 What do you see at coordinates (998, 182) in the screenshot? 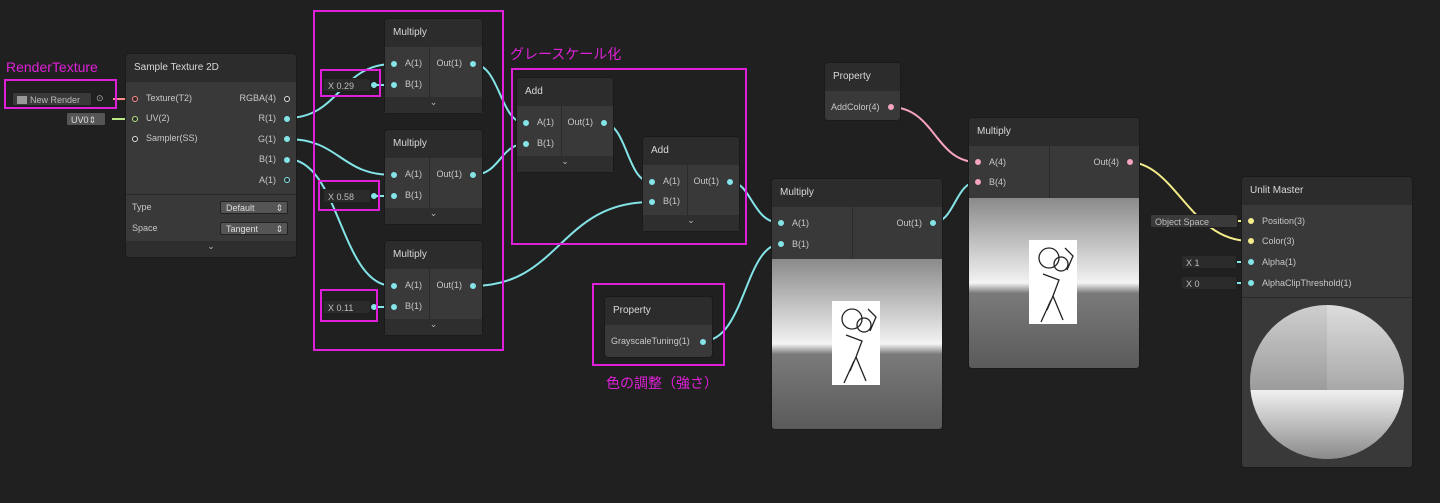
I see `port-label: B(4)` at bounding box center [998, 182].